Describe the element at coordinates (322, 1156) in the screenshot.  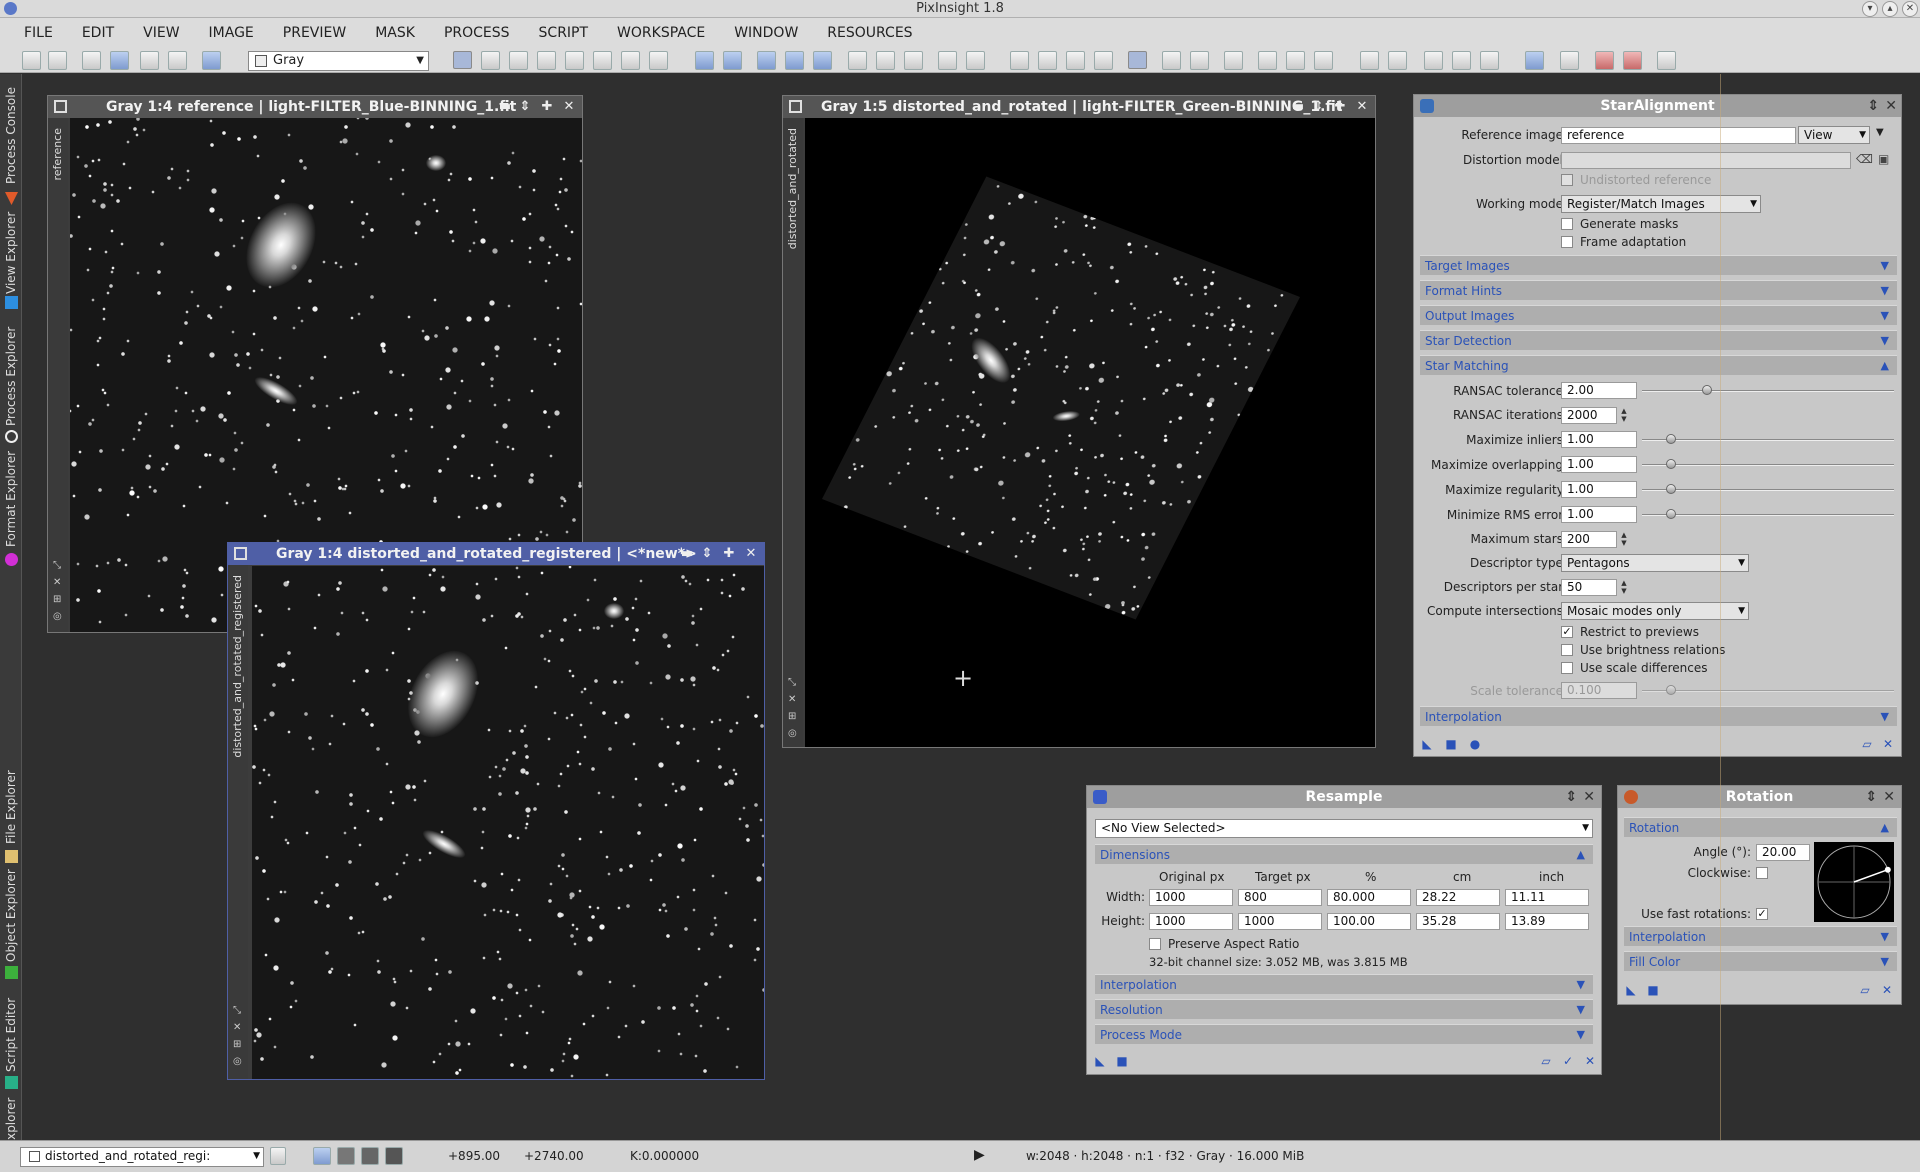
I see `channel-rgb-icon` at that location.